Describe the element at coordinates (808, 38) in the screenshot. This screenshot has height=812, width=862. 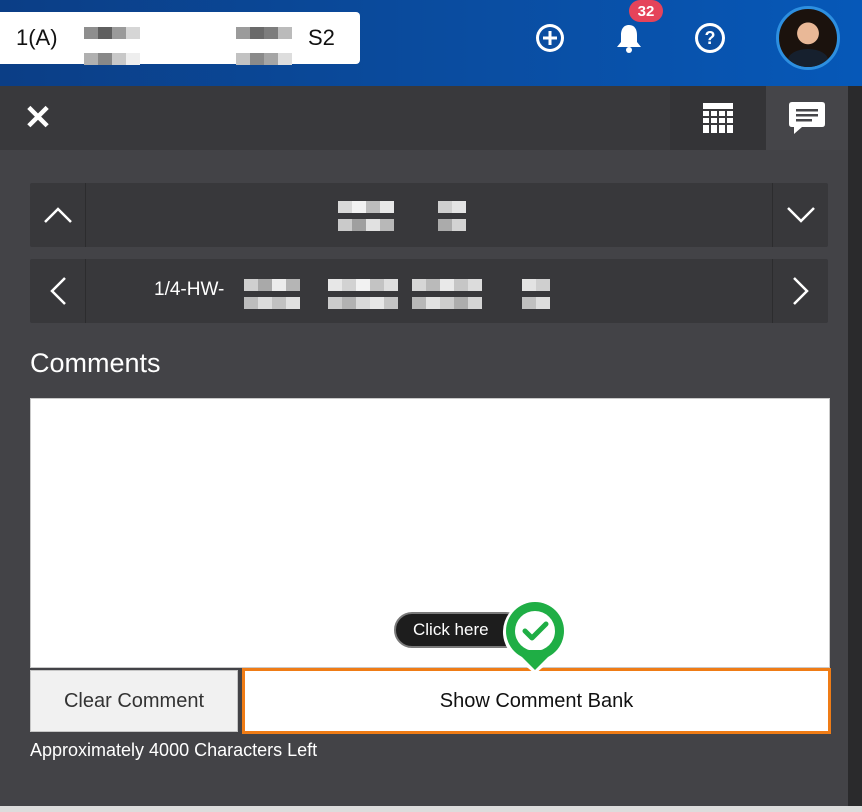
I see `avatar` at that location.